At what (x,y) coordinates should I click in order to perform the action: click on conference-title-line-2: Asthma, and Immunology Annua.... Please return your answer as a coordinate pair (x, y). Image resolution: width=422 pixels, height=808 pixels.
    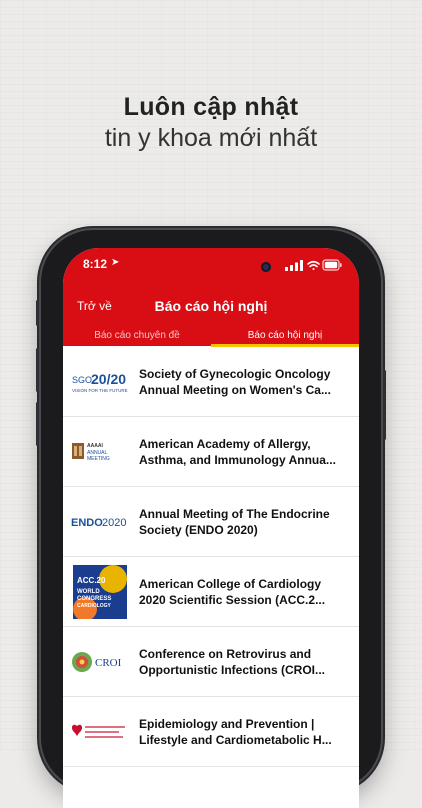
    Looking at the image, I should click on (237, 459).